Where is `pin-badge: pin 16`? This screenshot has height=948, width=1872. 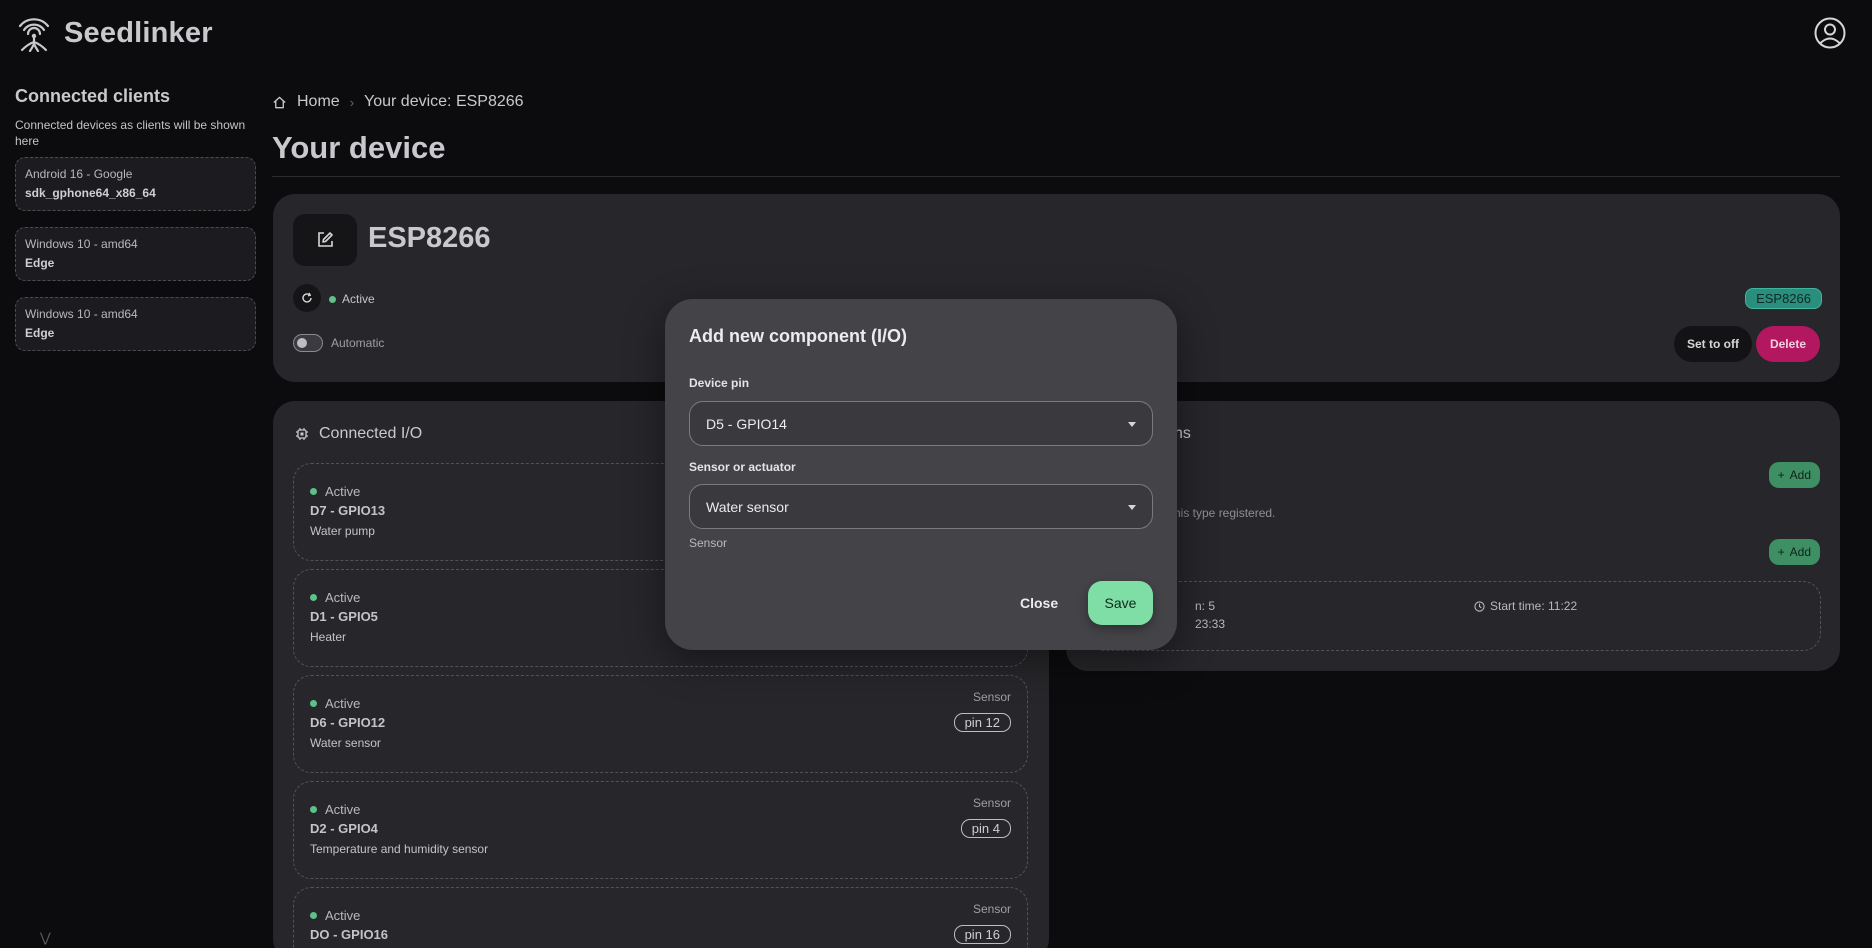 pin-badge: pin 16 is located at coordinates (982, 934).